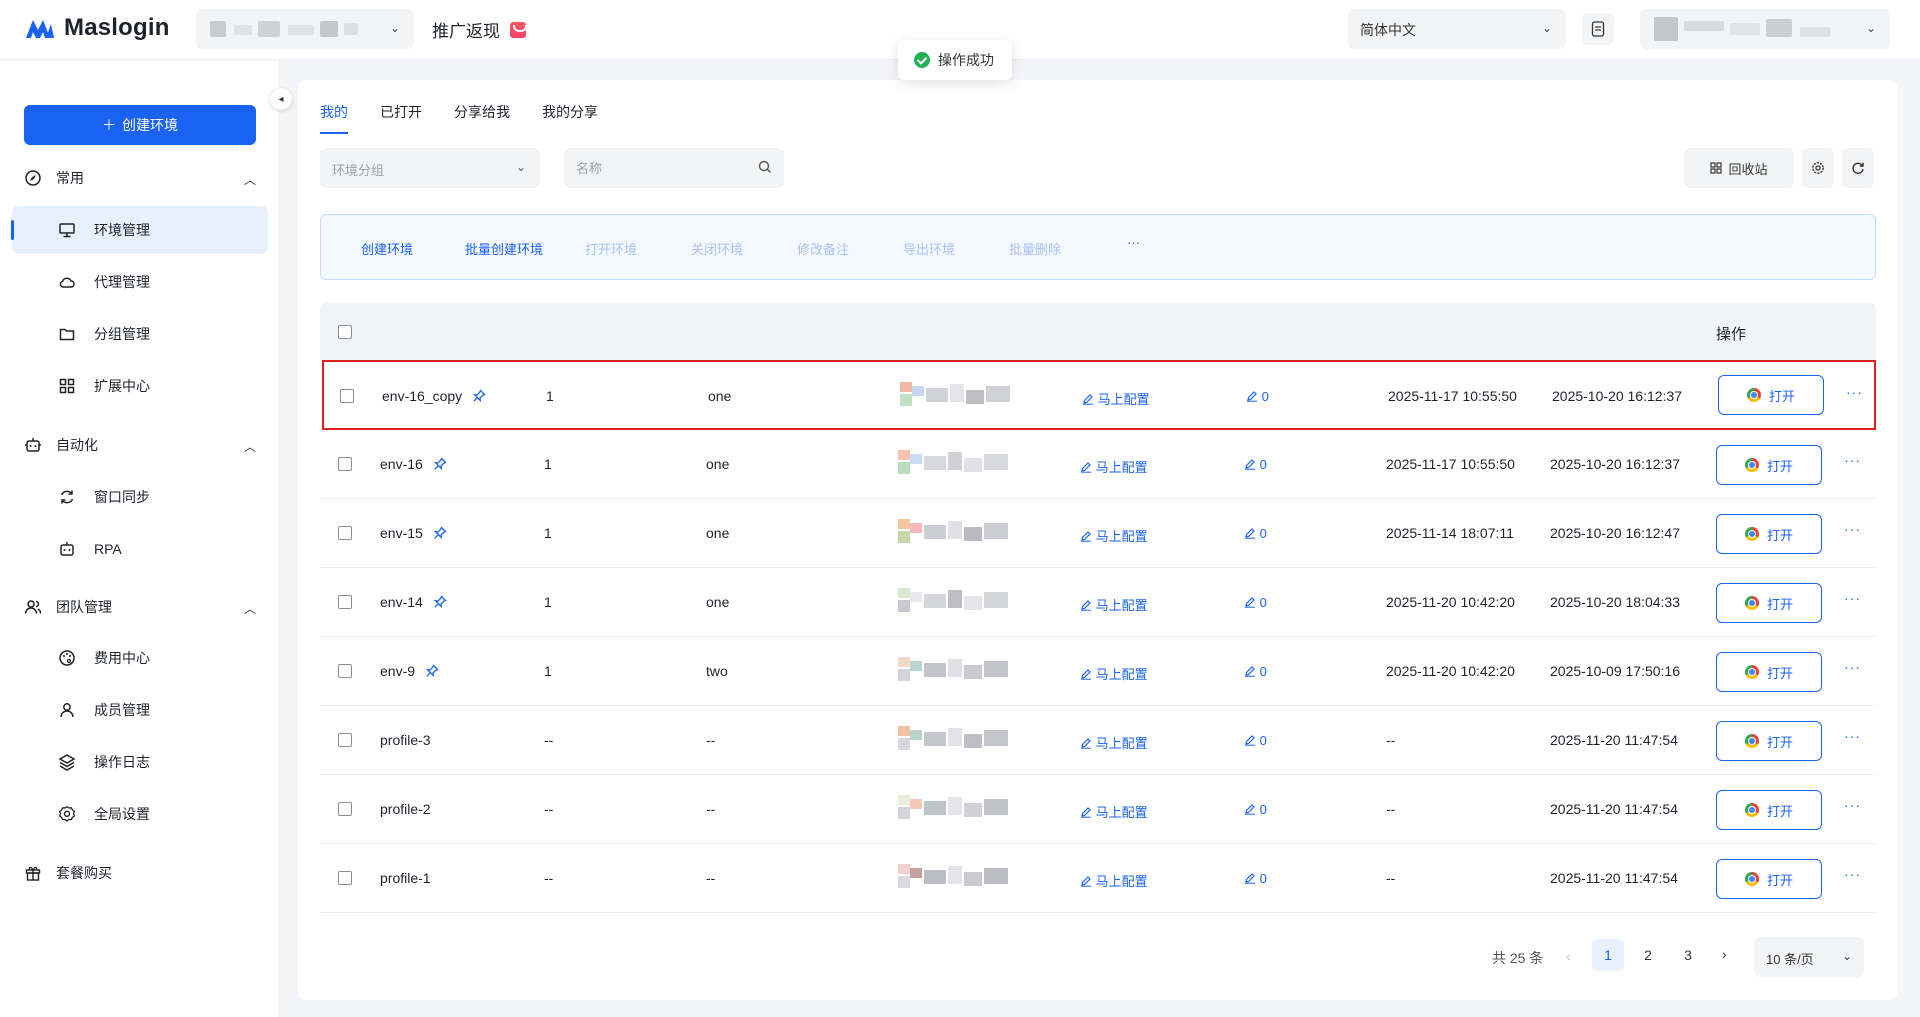 The image size is (1920, 1017). What do you see at coordinates (1035, 248) in the screenshot?
I see `action-batch-delete: 批量删除` at bounding box center [1035, 248].